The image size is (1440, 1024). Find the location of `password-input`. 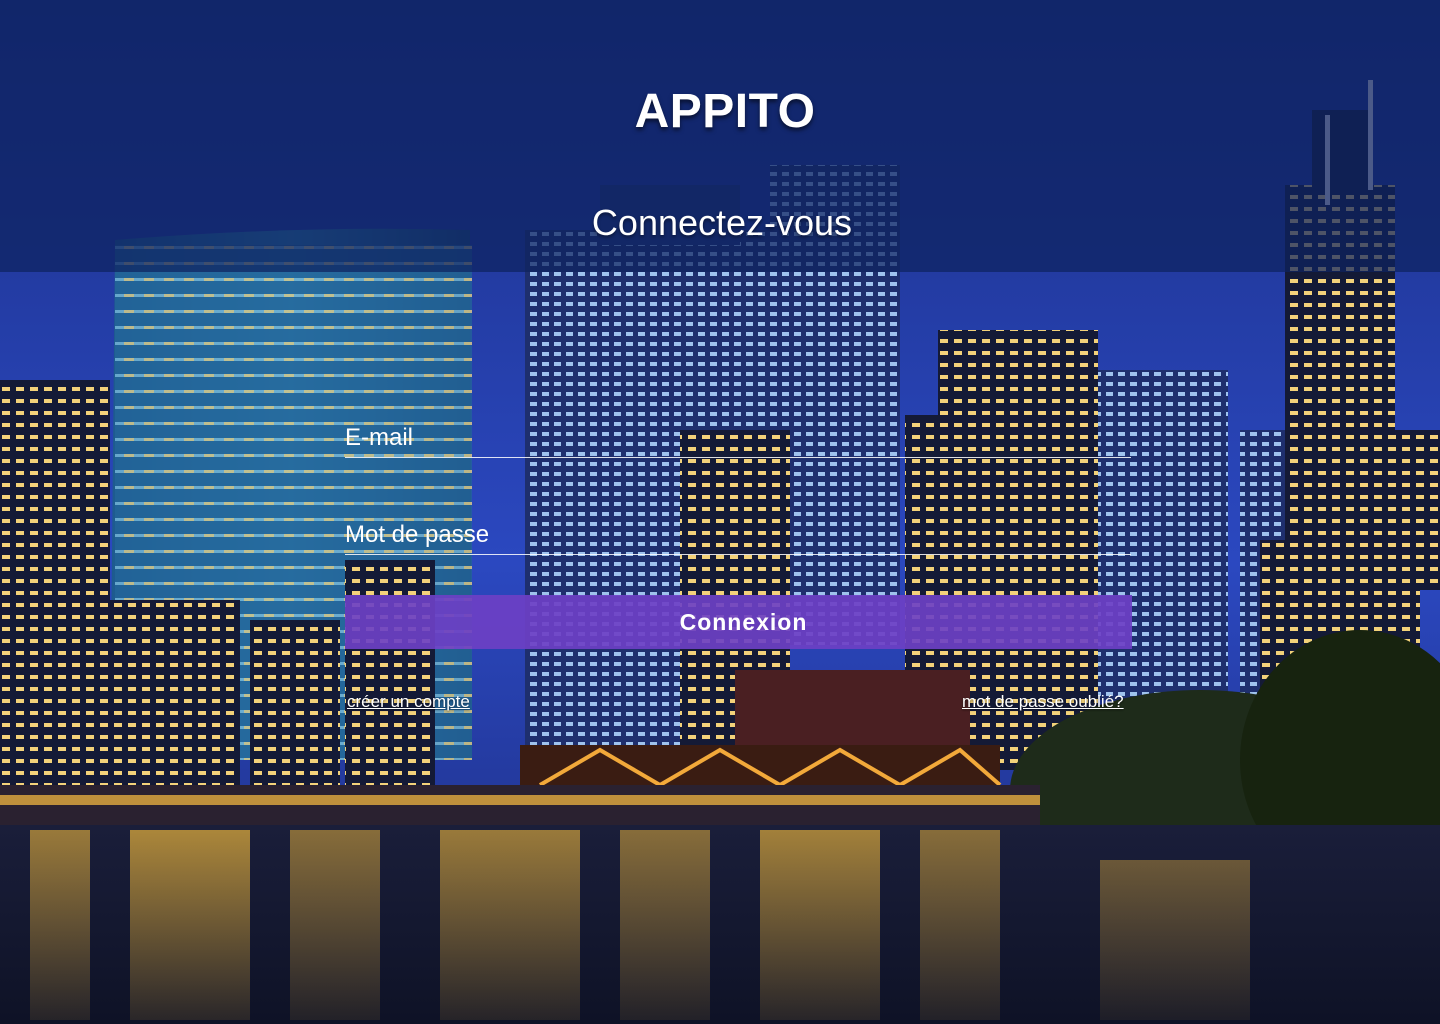

password-input is located at coordinates (738, 537).